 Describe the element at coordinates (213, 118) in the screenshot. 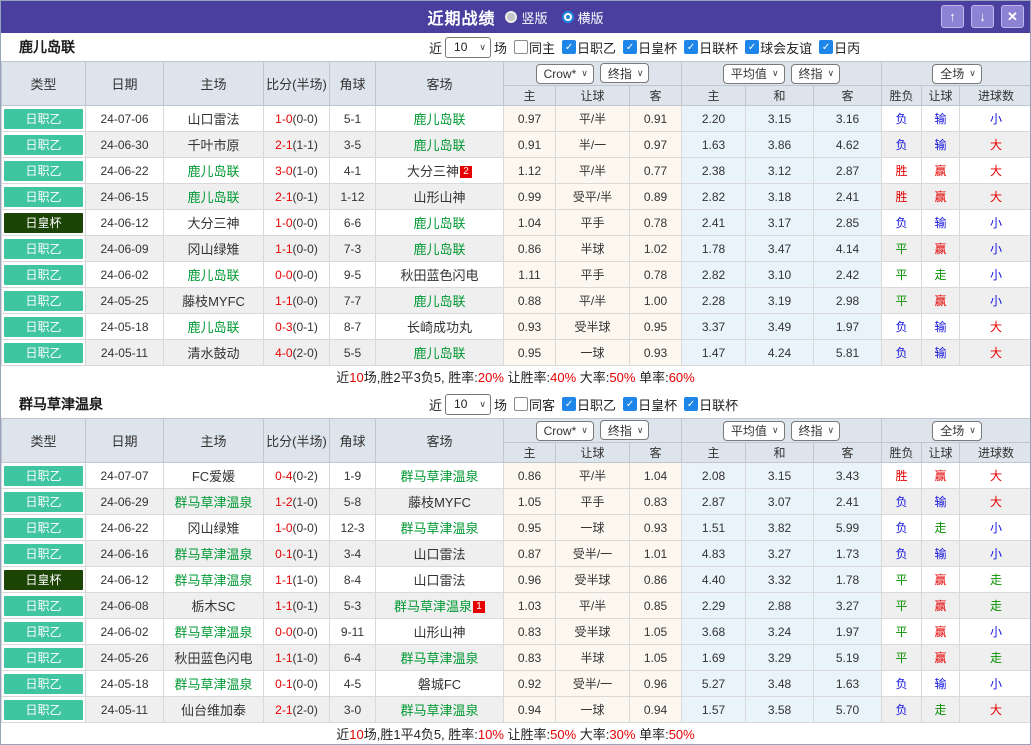

I see `home-team: 山口雷法` at that location.